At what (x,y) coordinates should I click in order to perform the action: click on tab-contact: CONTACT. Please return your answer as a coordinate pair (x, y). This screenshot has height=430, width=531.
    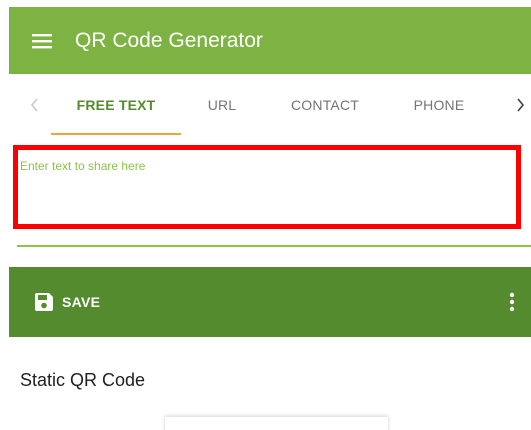
    Looking at the image, I should click on (325, 105).